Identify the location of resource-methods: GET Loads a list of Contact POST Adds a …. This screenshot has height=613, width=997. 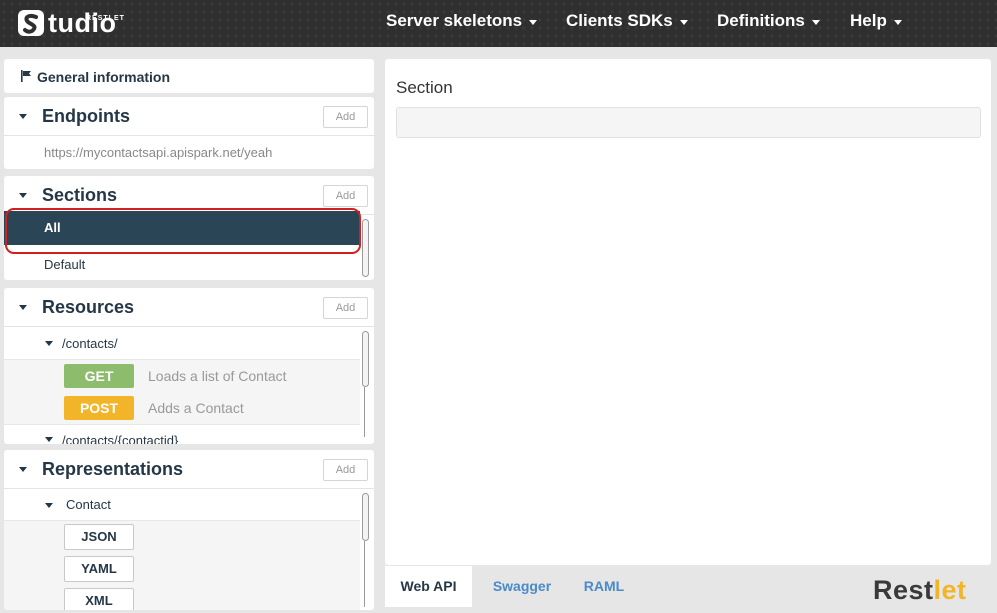
(182, 392).